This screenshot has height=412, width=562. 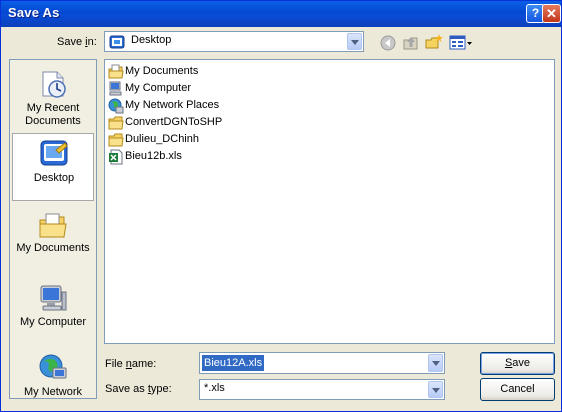 What do you see at coordinates (53, 121) in the screenshot?
I see `place-label-line2: Documents` at bounding box center [53, 121].